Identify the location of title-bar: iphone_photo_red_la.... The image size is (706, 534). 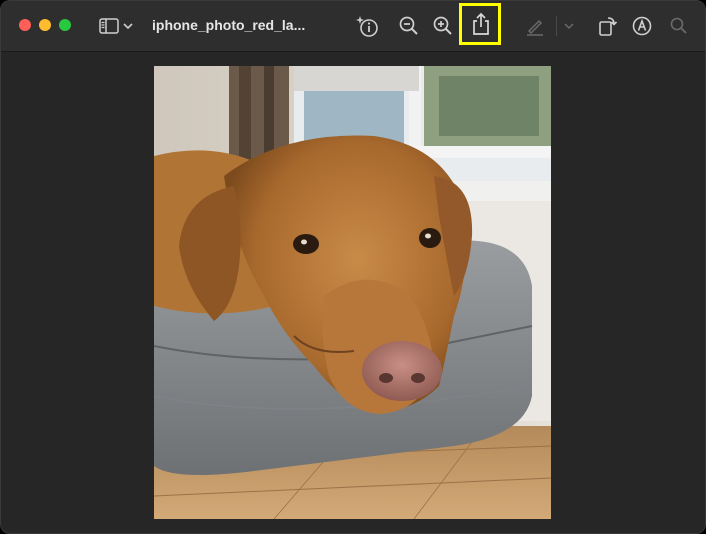
(353, 26).